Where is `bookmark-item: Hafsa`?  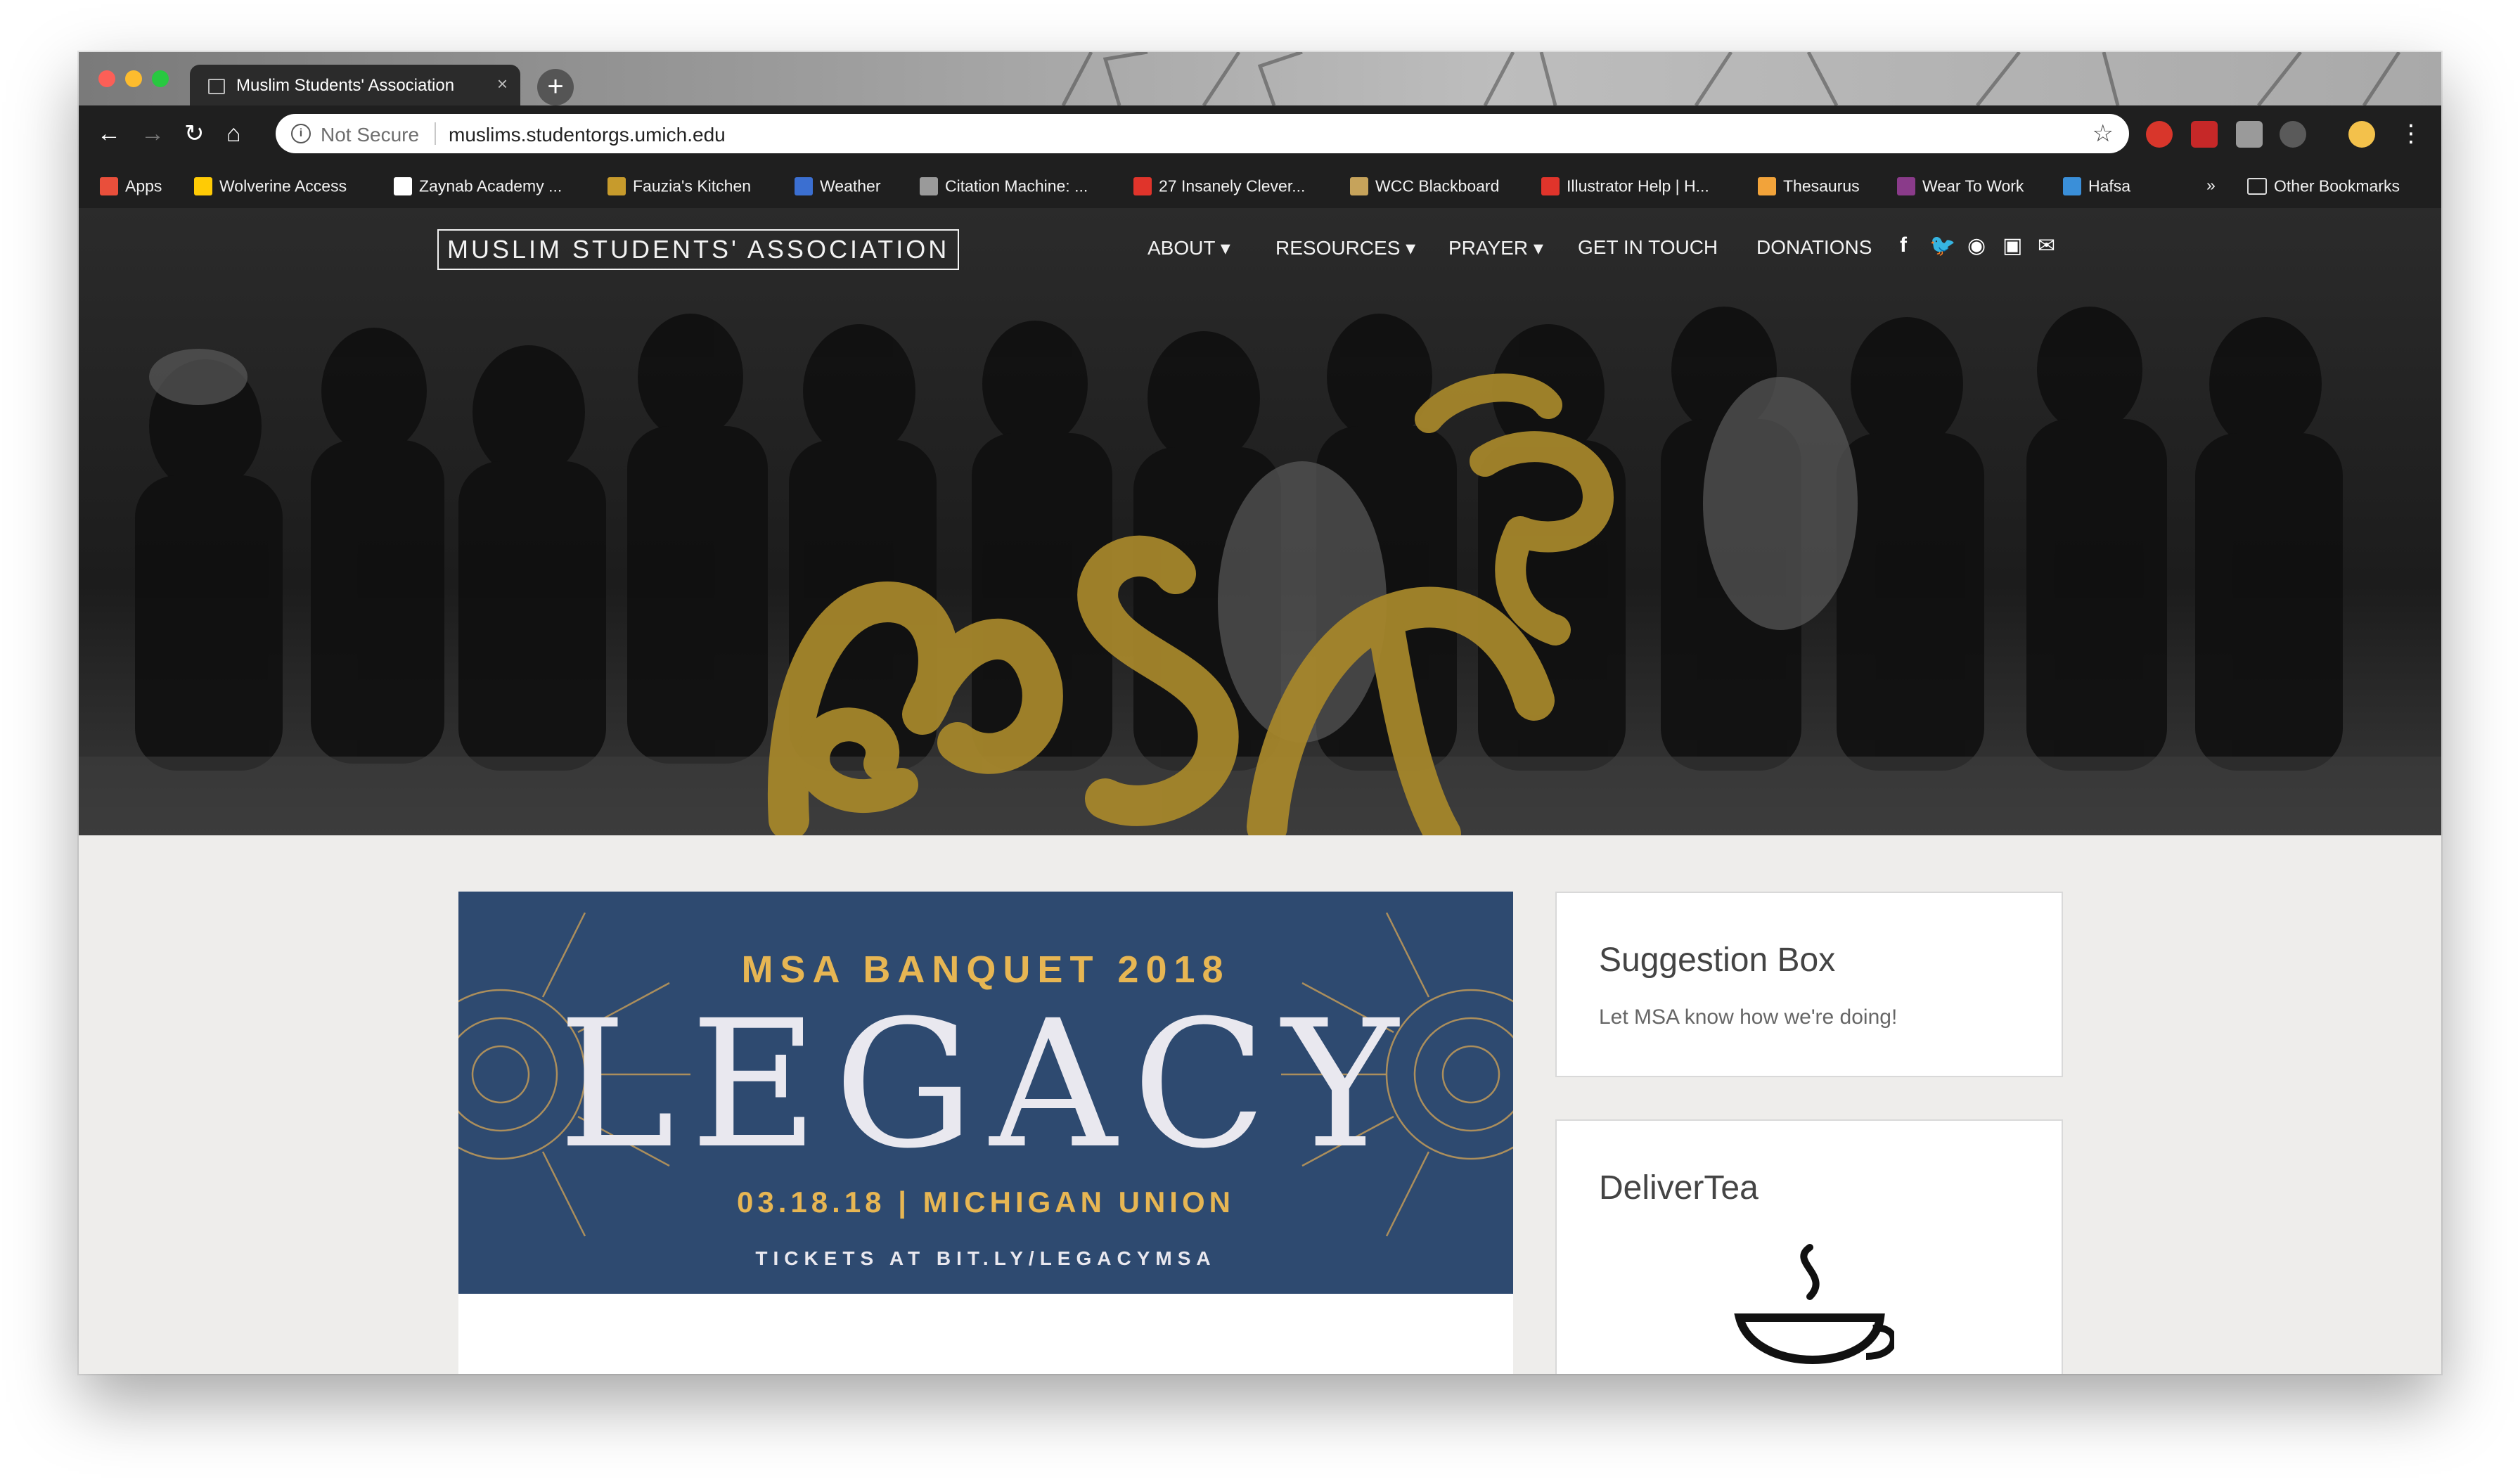
bookmark-item: Hafsa is located at coordinates (2096, 185).